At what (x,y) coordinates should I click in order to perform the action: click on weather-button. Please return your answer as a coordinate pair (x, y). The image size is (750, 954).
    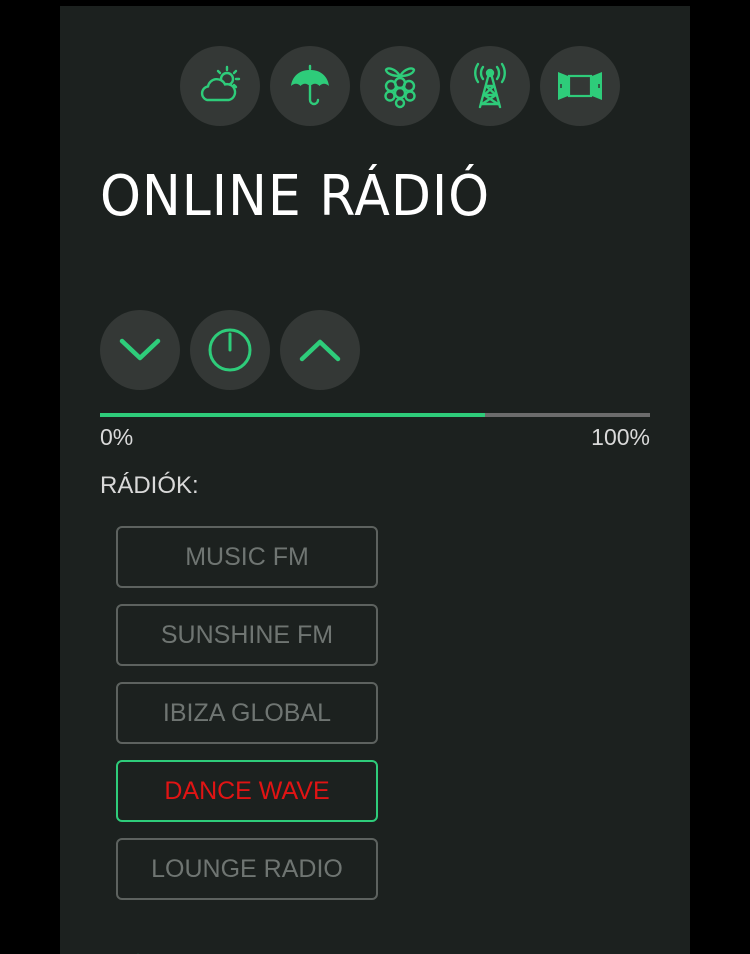
    Looking at the image, I should click on (220, 86).